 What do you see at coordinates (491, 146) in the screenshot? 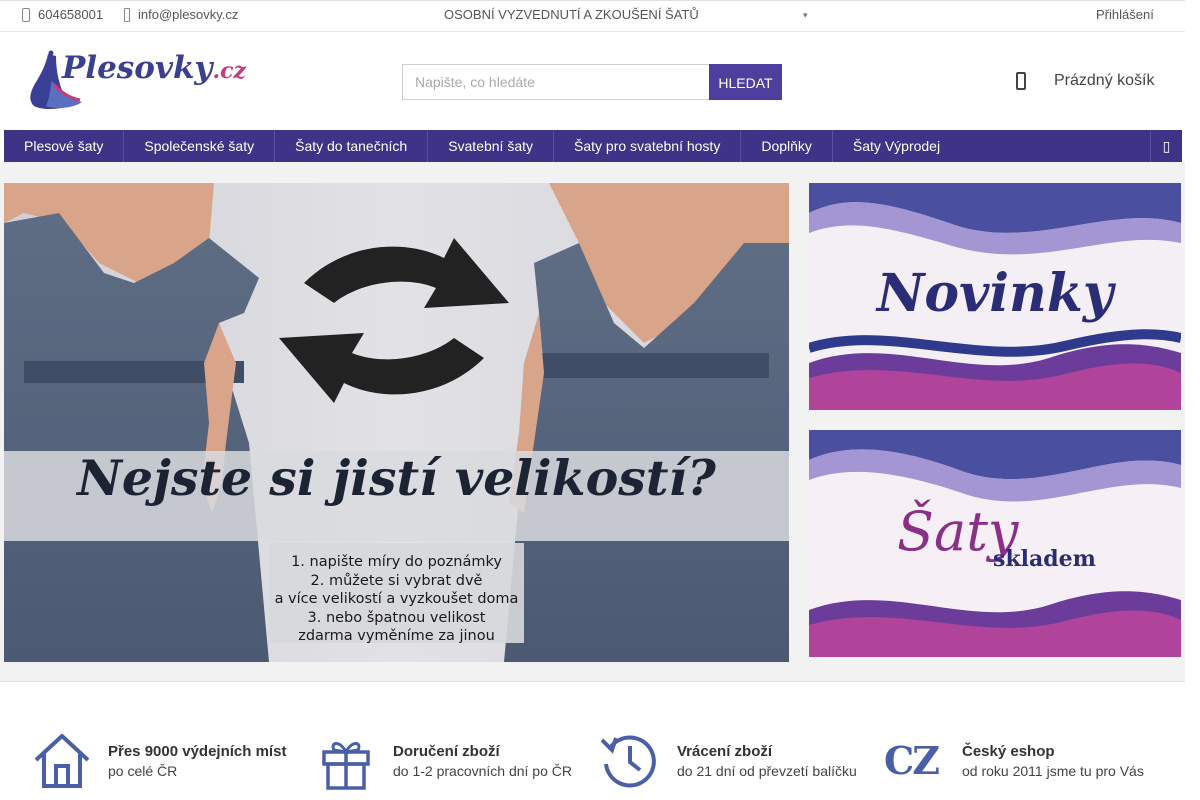
I see `nav-item-svatebni-saty: Svatební šaty` at bounding box center [491, 146].